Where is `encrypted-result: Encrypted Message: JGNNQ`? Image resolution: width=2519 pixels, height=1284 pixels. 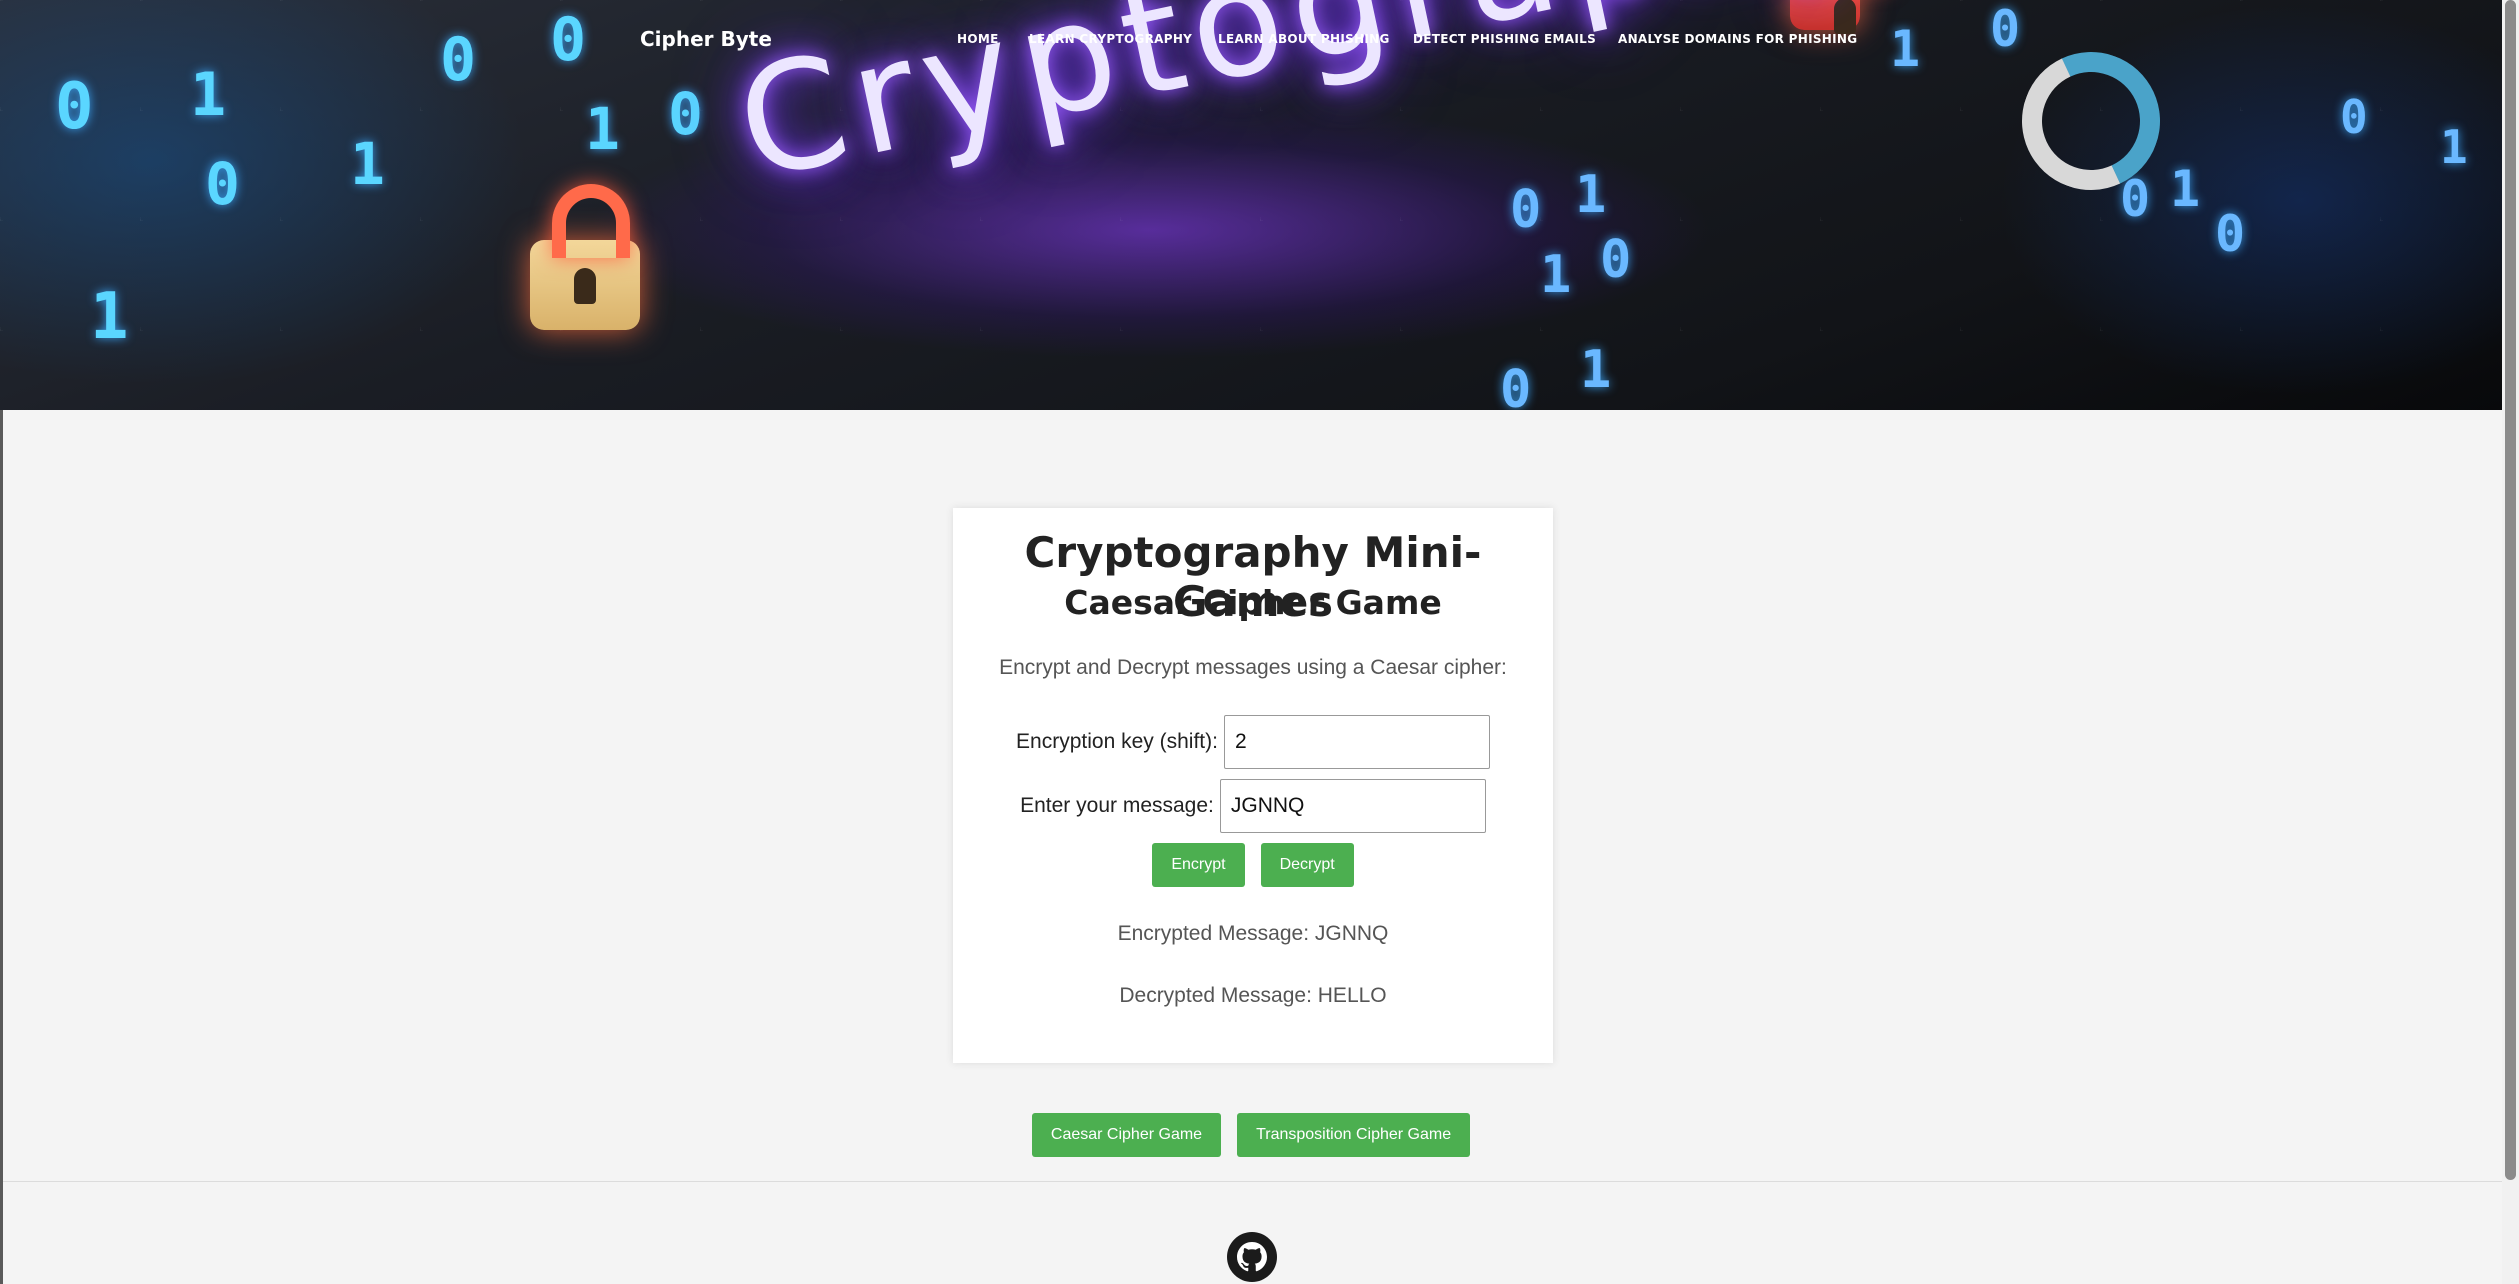 encrypted-result: Encrypted Message: JGNNQ is located at coordinates (1253, 933).